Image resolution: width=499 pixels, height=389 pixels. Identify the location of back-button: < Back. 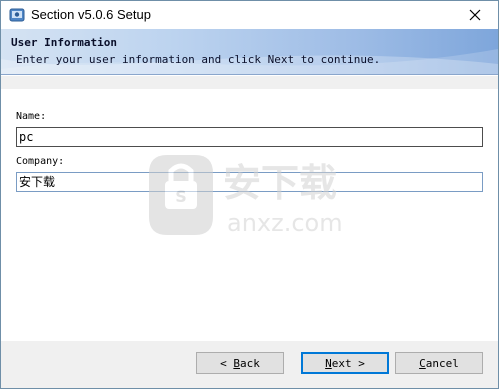
(240, 363).